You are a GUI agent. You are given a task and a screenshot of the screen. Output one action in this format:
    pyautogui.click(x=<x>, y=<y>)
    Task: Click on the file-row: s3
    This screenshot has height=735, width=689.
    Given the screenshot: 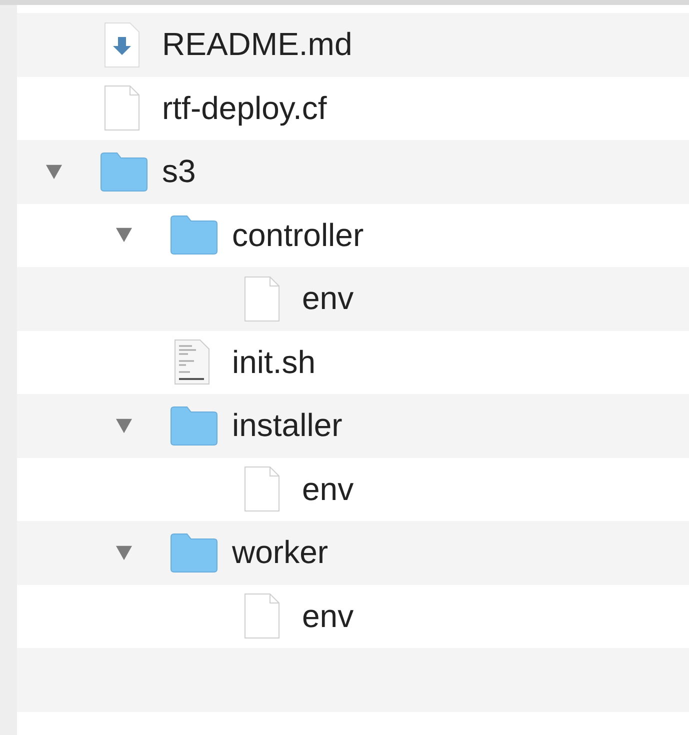 What is the action you would take?
    pyautogui.click(x=353, y=172)
    